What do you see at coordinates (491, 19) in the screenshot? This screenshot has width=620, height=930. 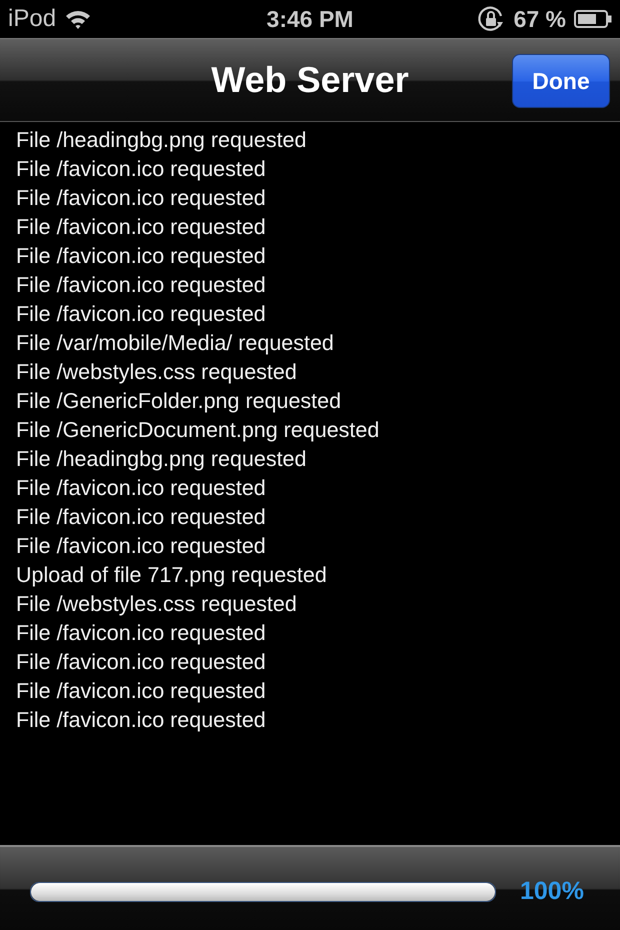 I see `rotation-lock-icon` at bounding box center [491, 19].